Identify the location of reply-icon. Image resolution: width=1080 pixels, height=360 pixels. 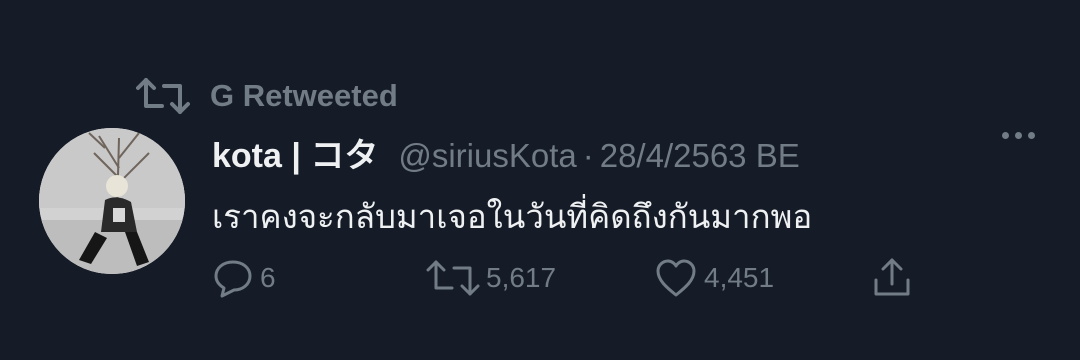
(233, 279).